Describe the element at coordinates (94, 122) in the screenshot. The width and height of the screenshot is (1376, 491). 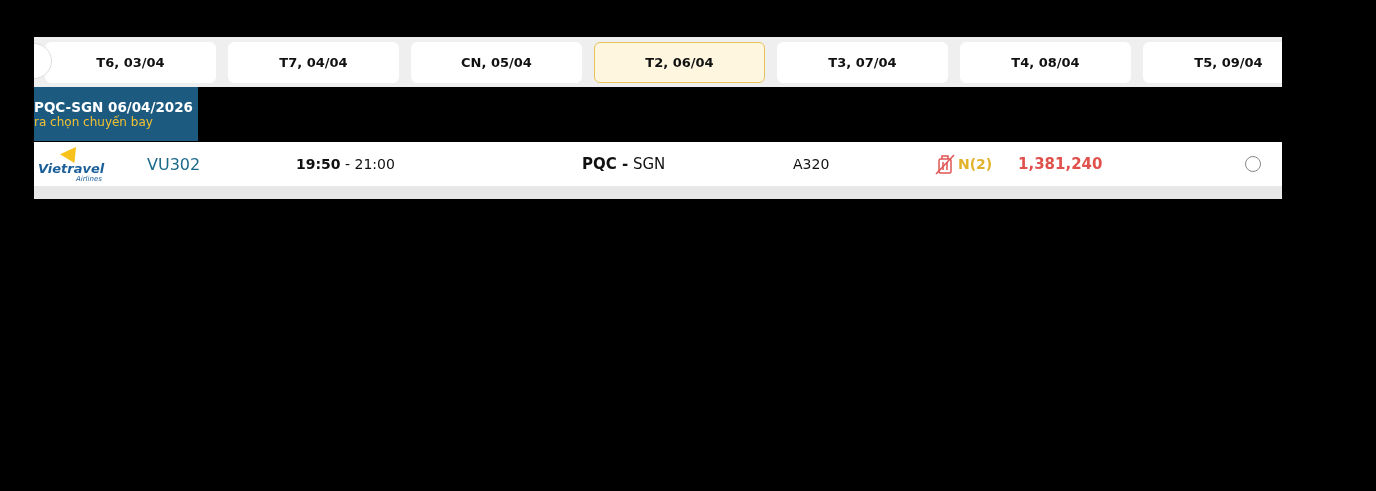
I see `route-subtitle: ra chọn chuyến bay` at that location.